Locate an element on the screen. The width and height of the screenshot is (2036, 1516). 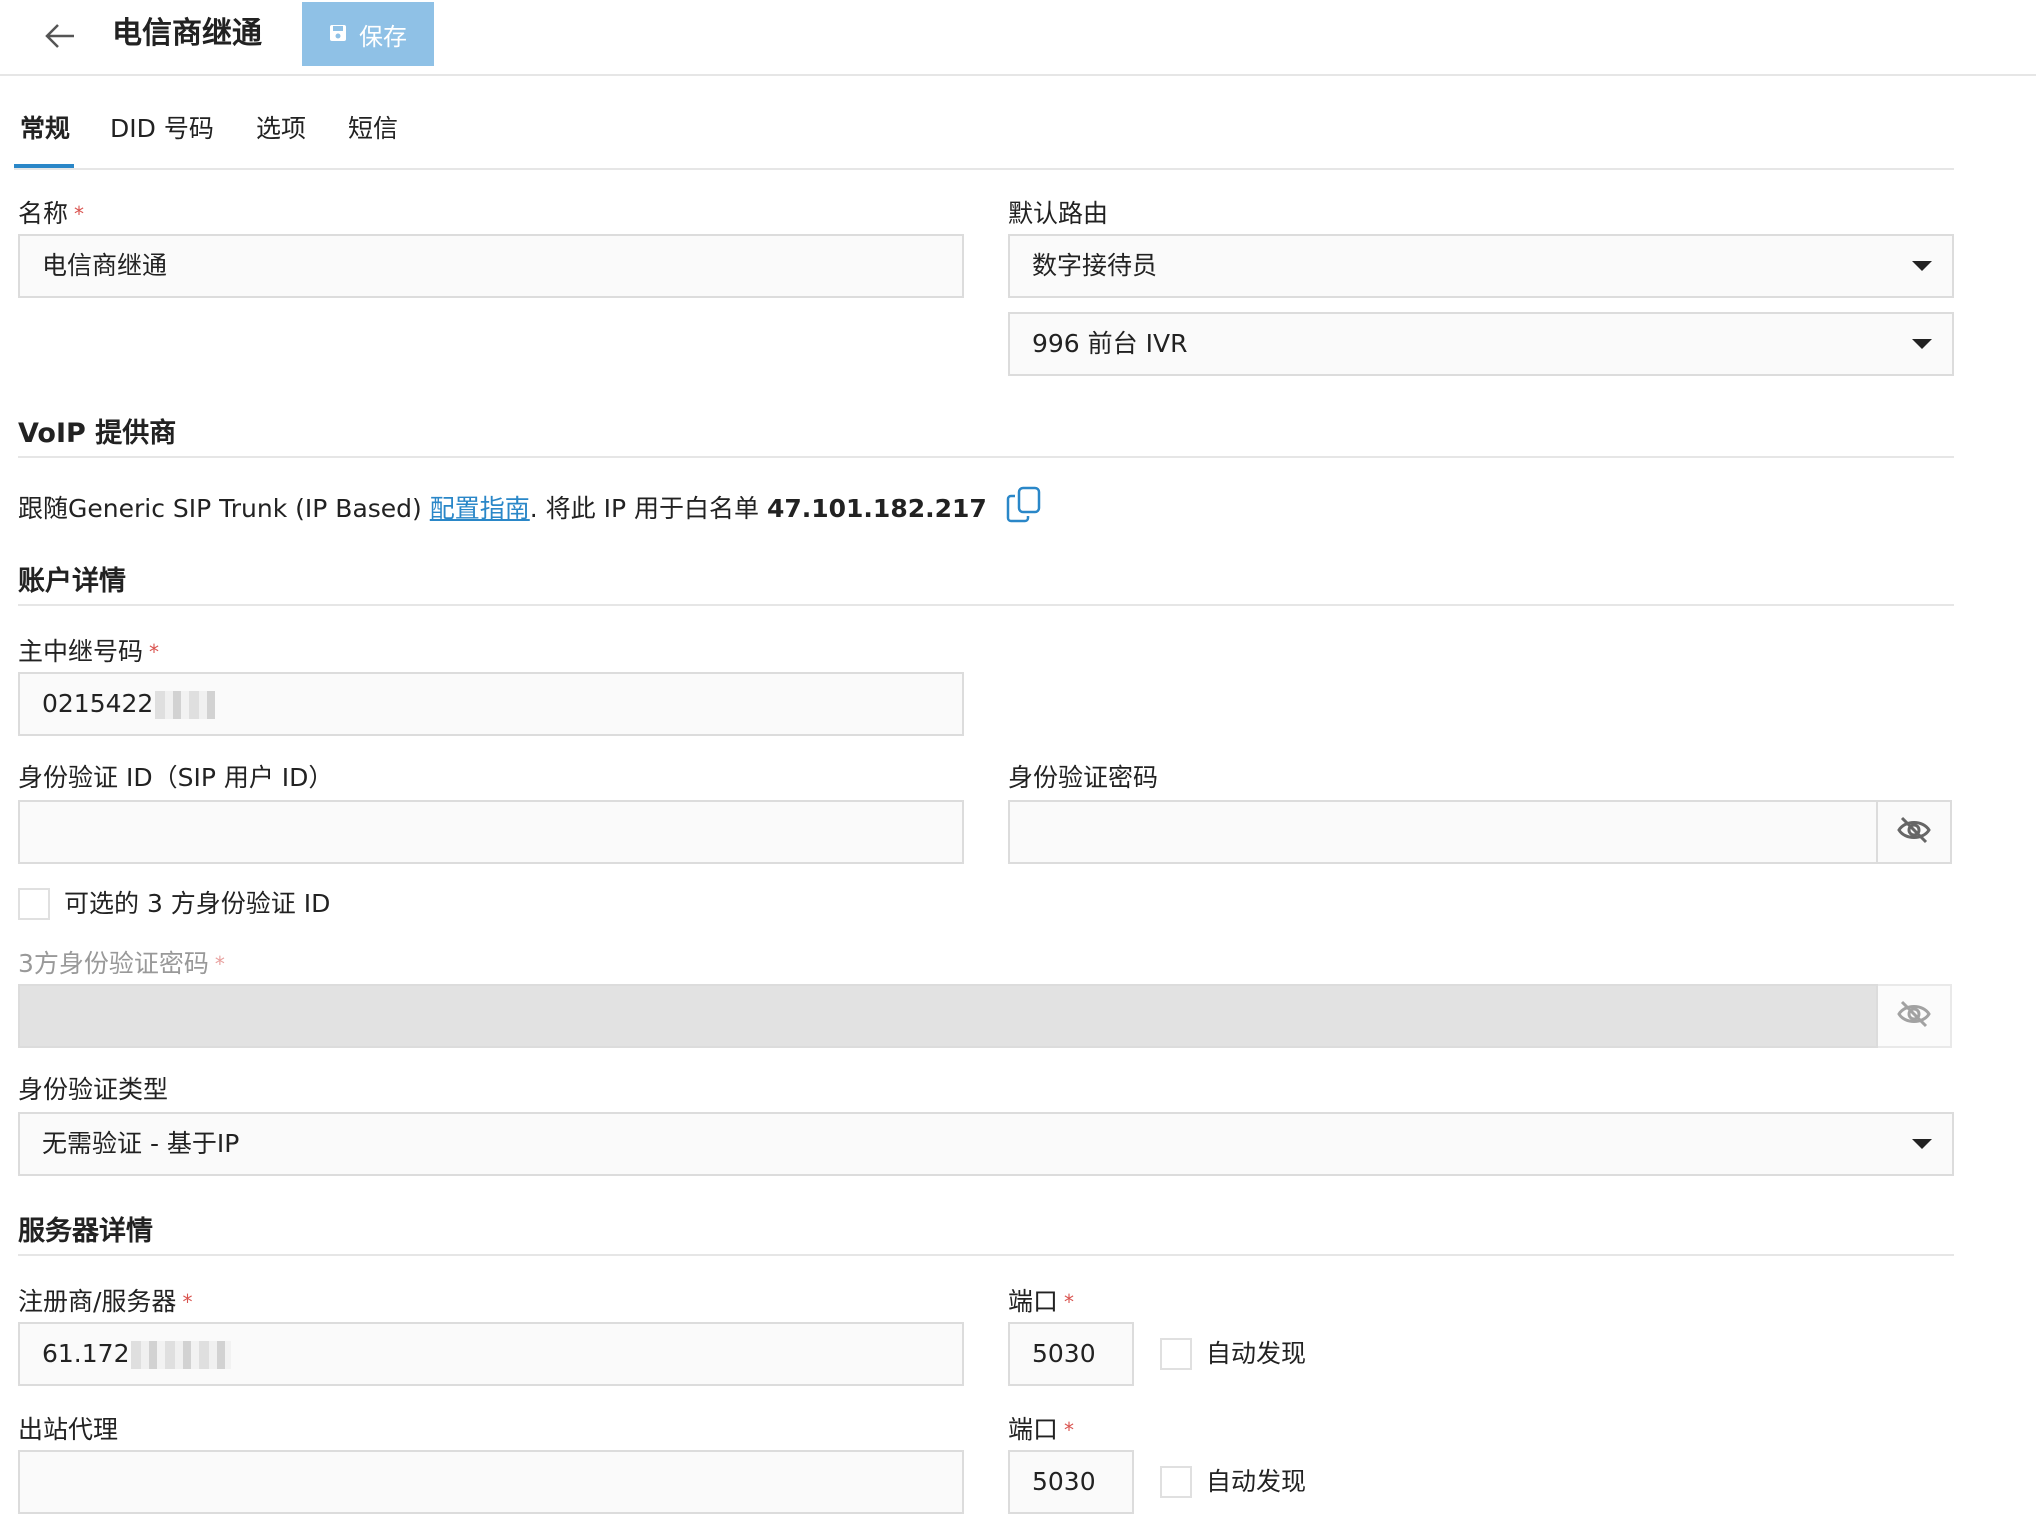
active-tab-indicator is located at coordinates (44, 166).